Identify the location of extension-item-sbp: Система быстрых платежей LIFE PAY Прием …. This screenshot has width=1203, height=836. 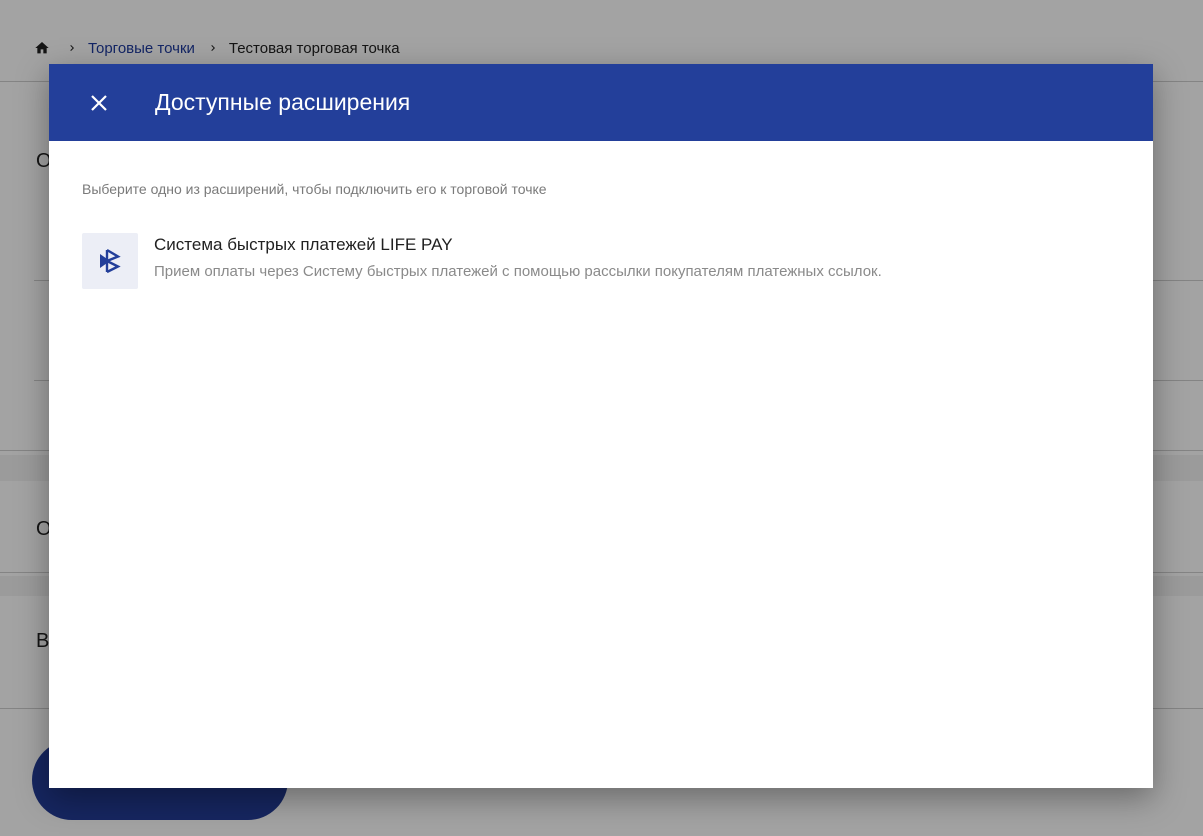
(601, 261).